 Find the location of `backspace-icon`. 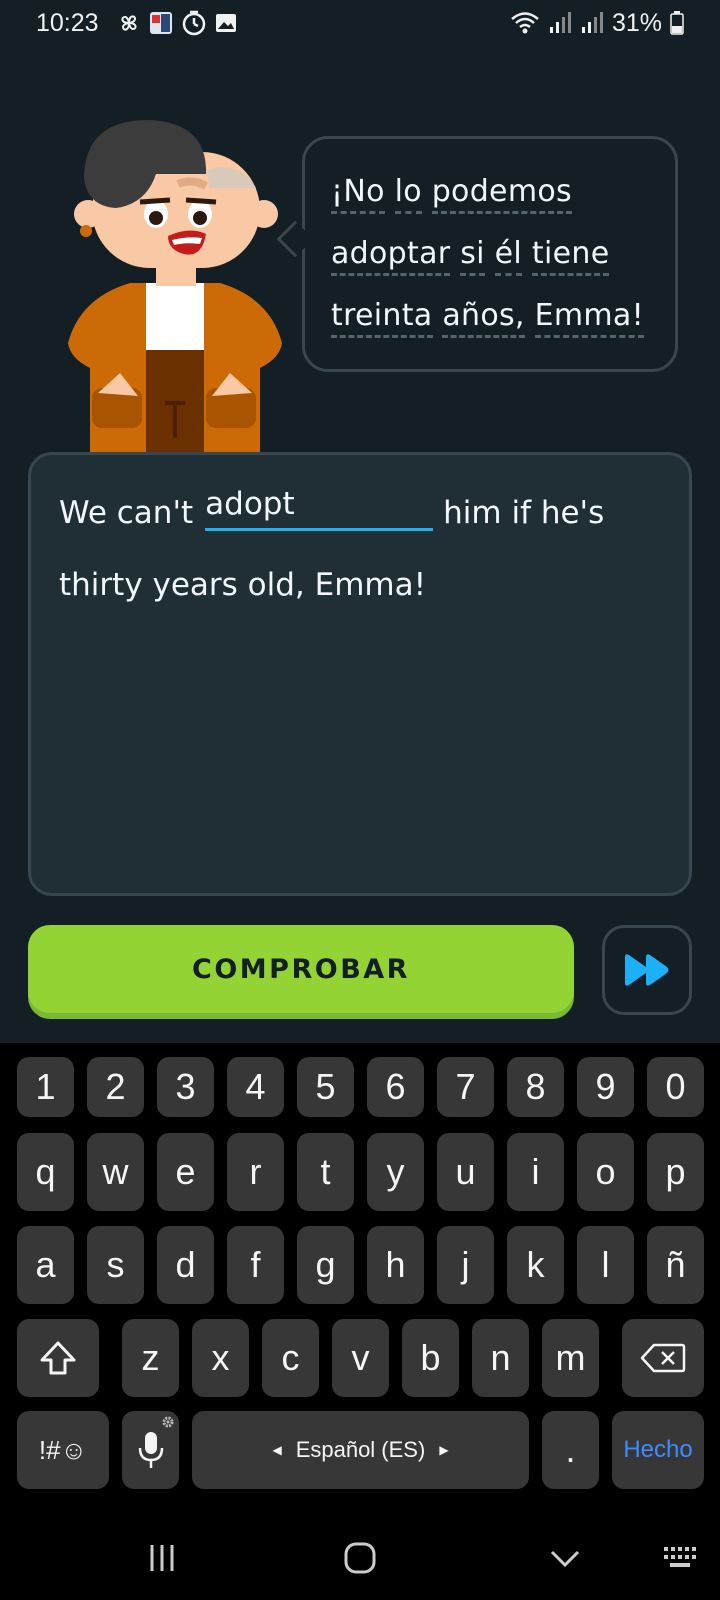

backspace-icon is located at coordinates (663, 1358).